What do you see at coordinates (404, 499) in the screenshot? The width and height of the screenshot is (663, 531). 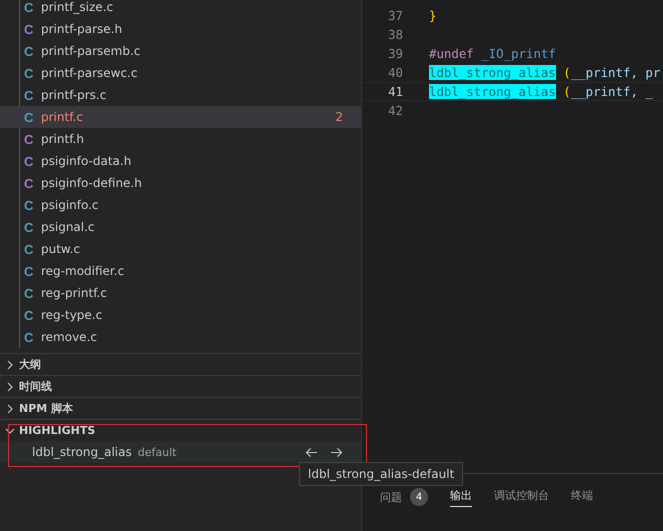 I see `panel-tab: 问题 4` at bounding box center [404, 499].